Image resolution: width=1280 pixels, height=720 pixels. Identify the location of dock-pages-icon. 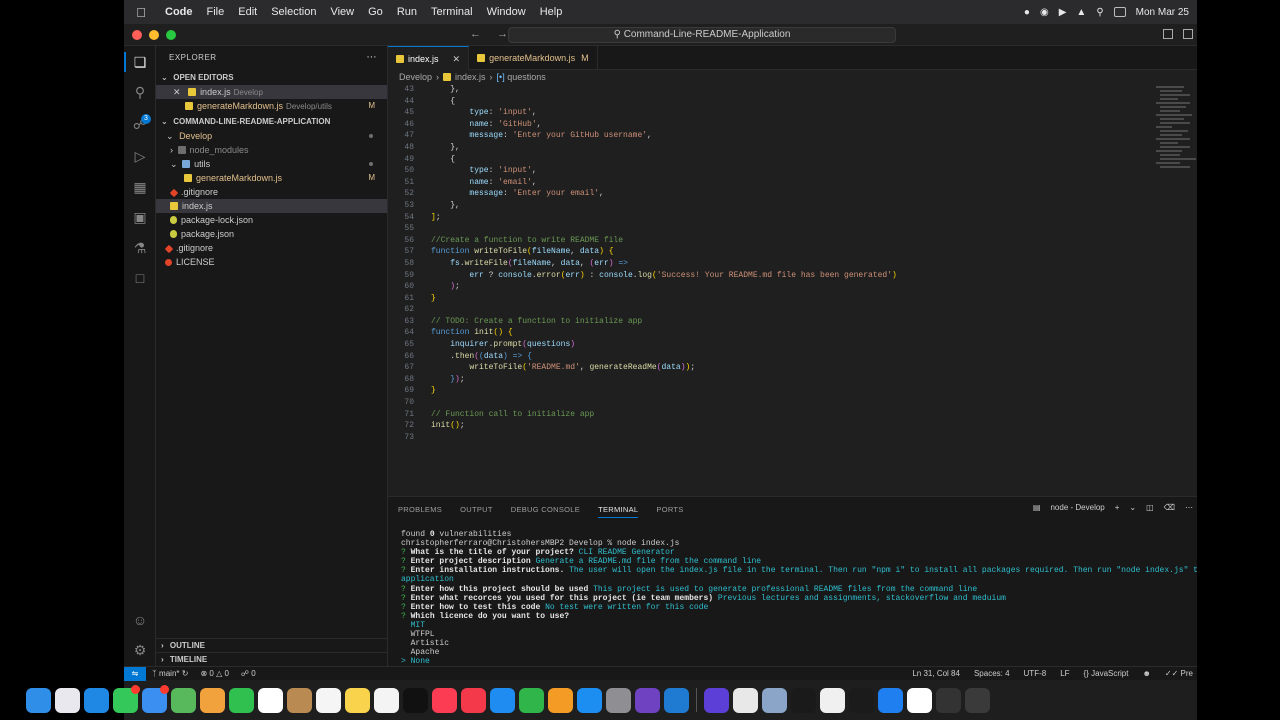
(560, 700).